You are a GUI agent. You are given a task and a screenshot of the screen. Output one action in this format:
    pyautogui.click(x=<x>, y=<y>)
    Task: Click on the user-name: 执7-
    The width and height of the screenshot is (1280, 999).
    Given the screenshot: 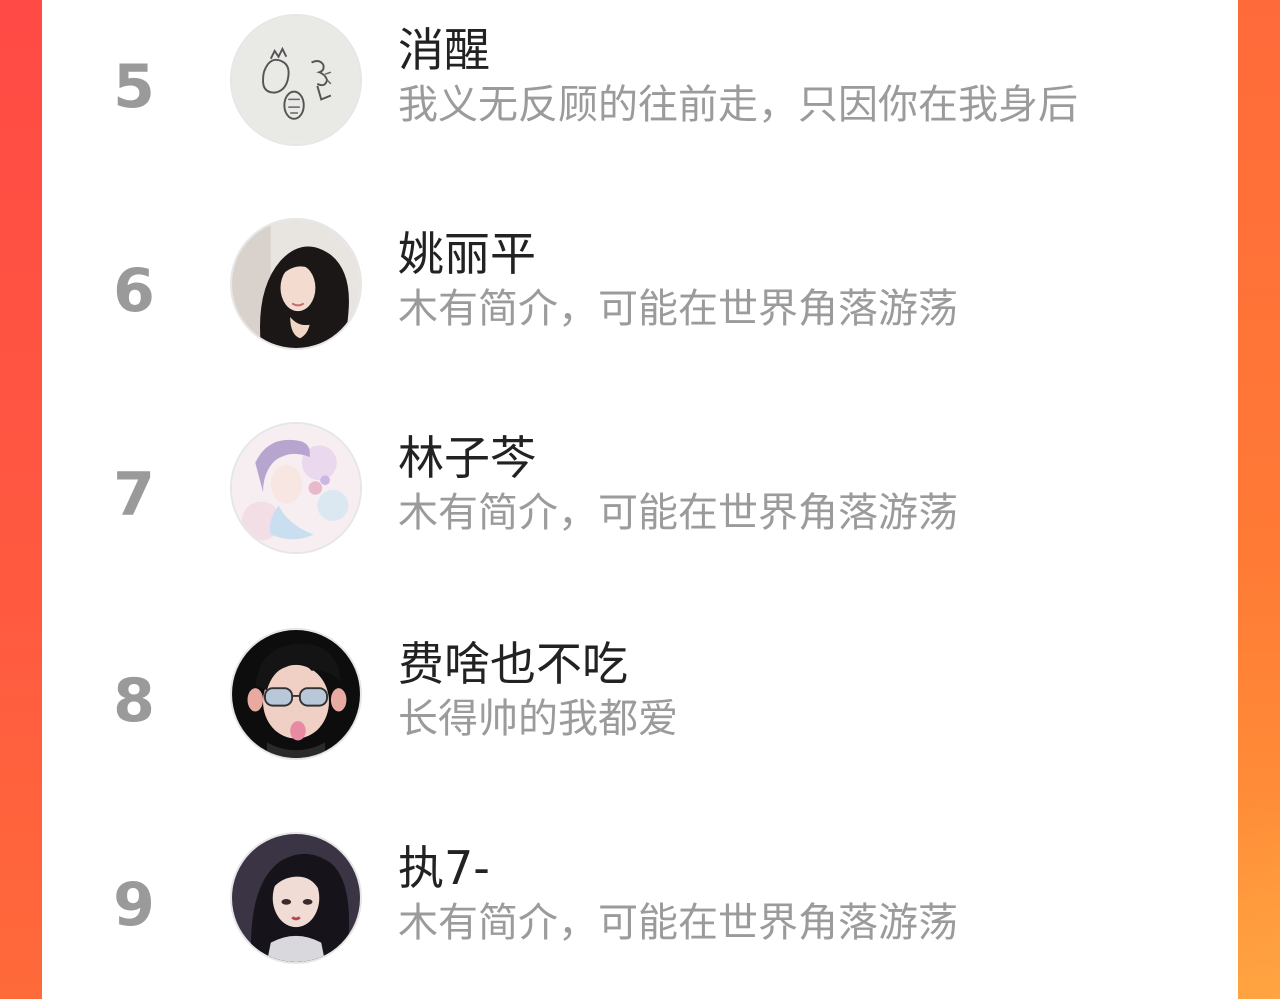 What is the action you would take?
    pyautogui.click(x=444, y=868)
    